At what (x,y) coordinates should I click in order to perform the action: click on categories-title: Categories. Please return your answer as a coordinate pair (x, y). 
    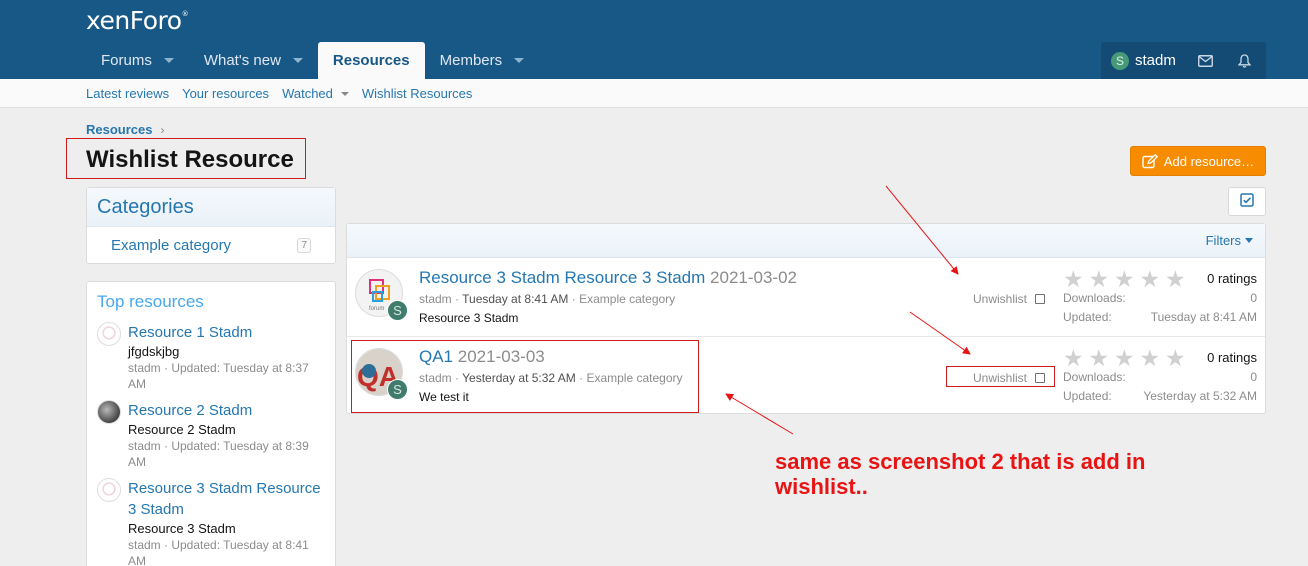
    Looking at the image, I should click on (211, 207).